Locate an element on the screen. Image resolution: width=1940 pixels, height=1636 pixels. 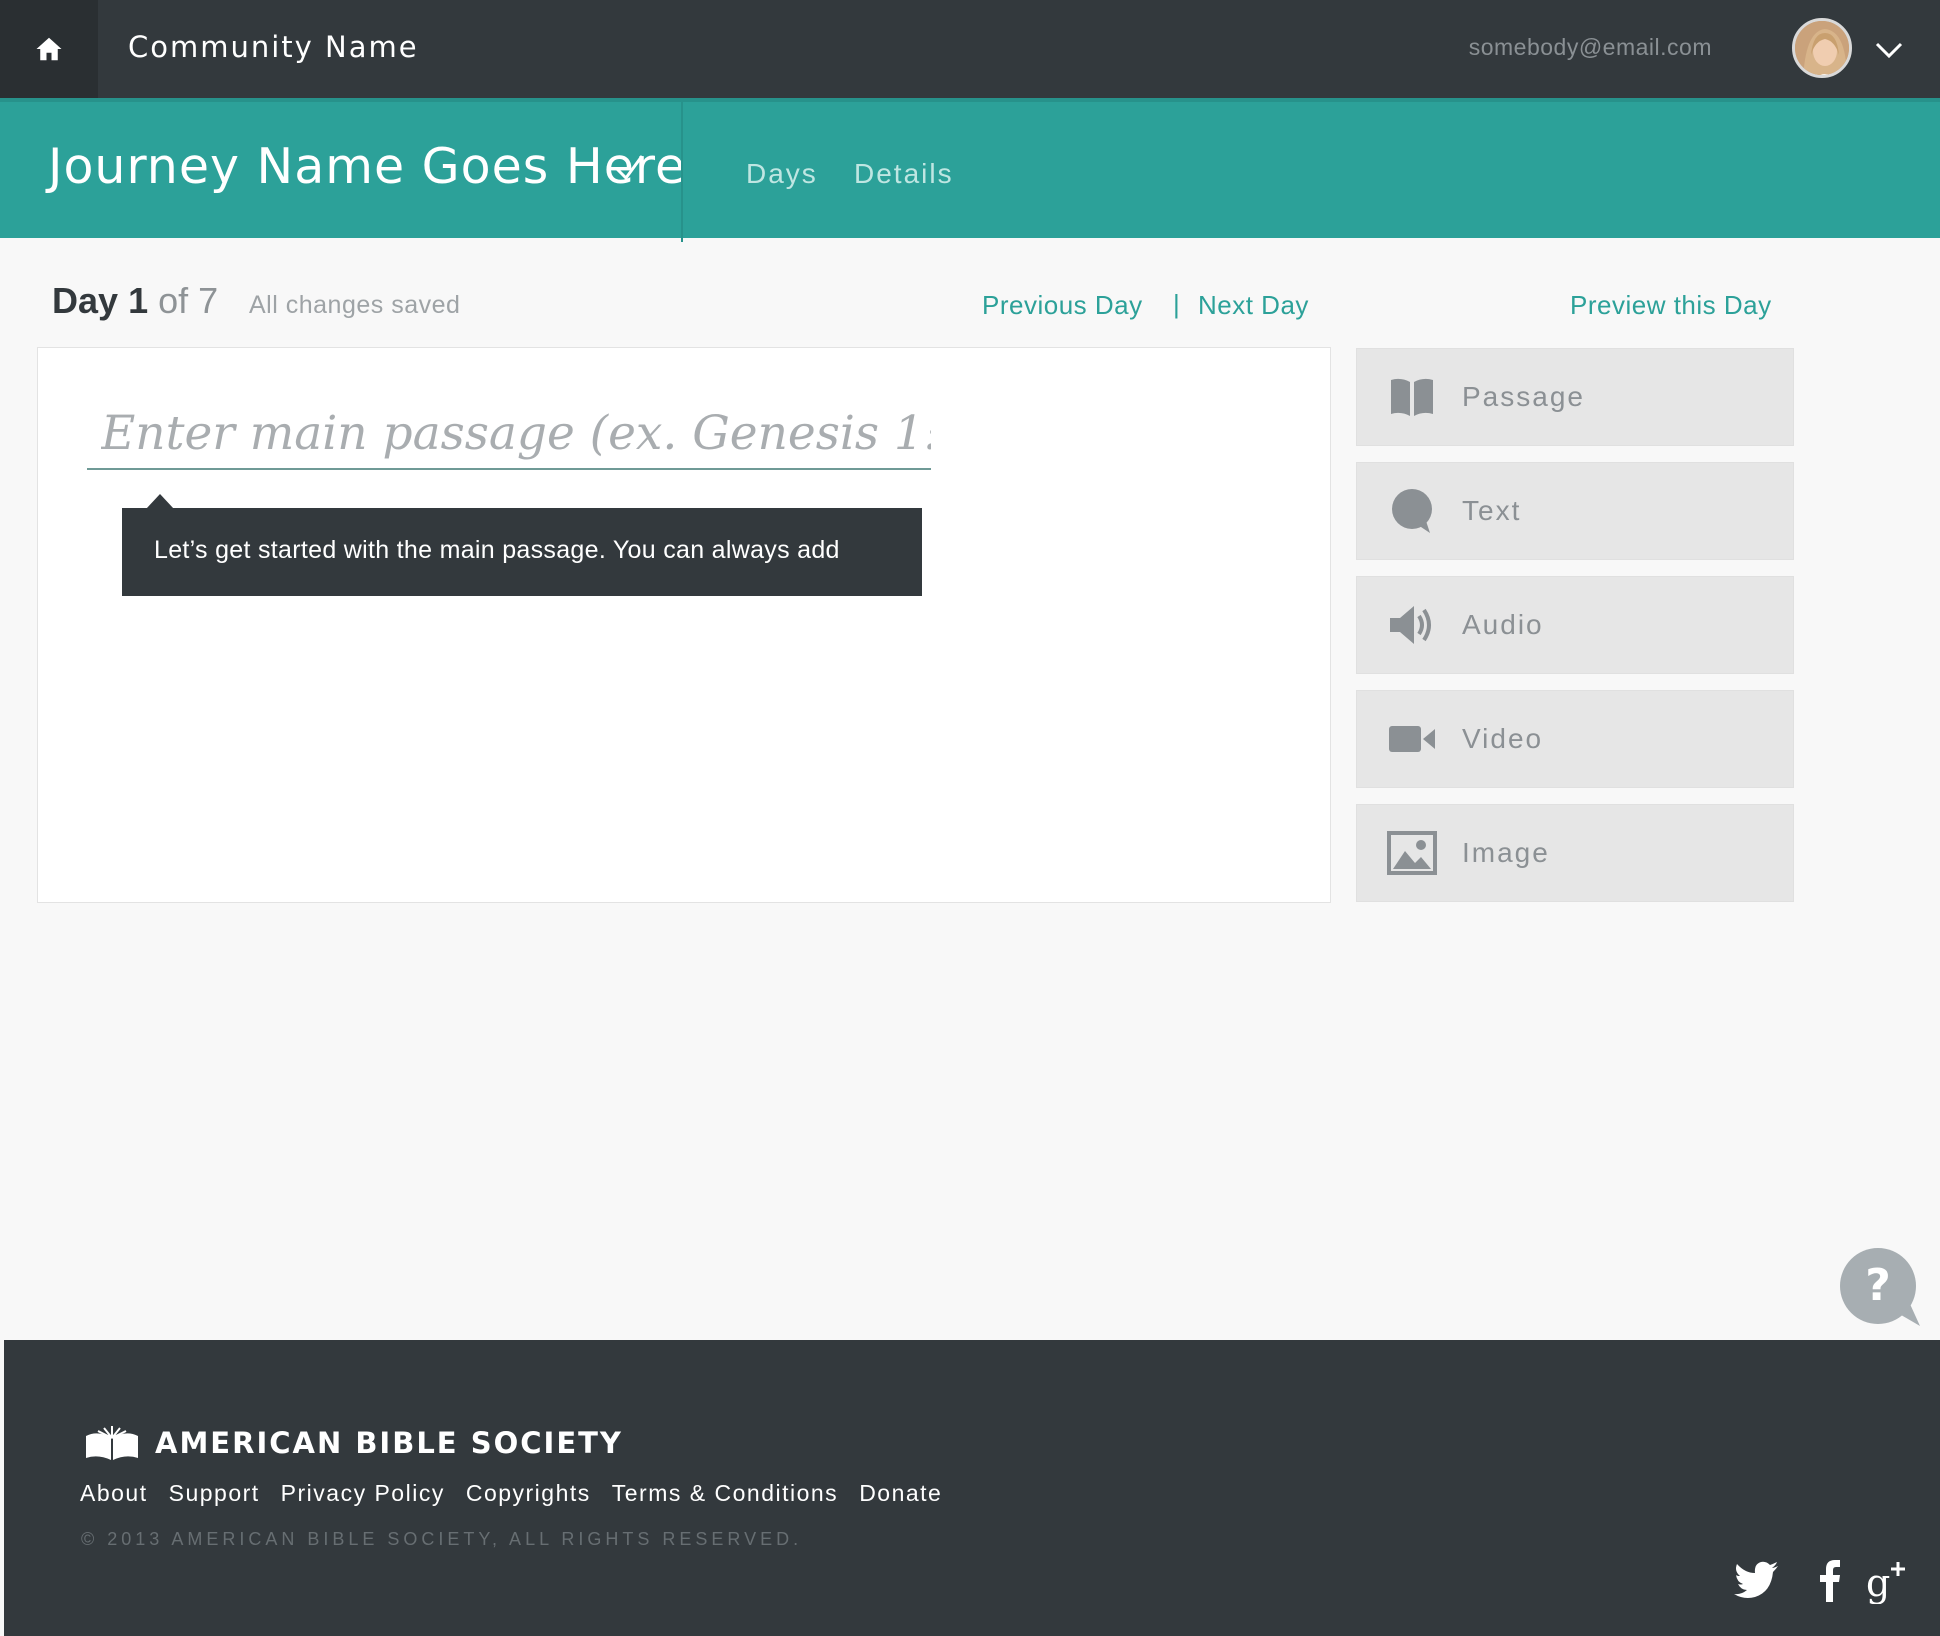
facebook-icon is located at coordinates (1830, 1580).